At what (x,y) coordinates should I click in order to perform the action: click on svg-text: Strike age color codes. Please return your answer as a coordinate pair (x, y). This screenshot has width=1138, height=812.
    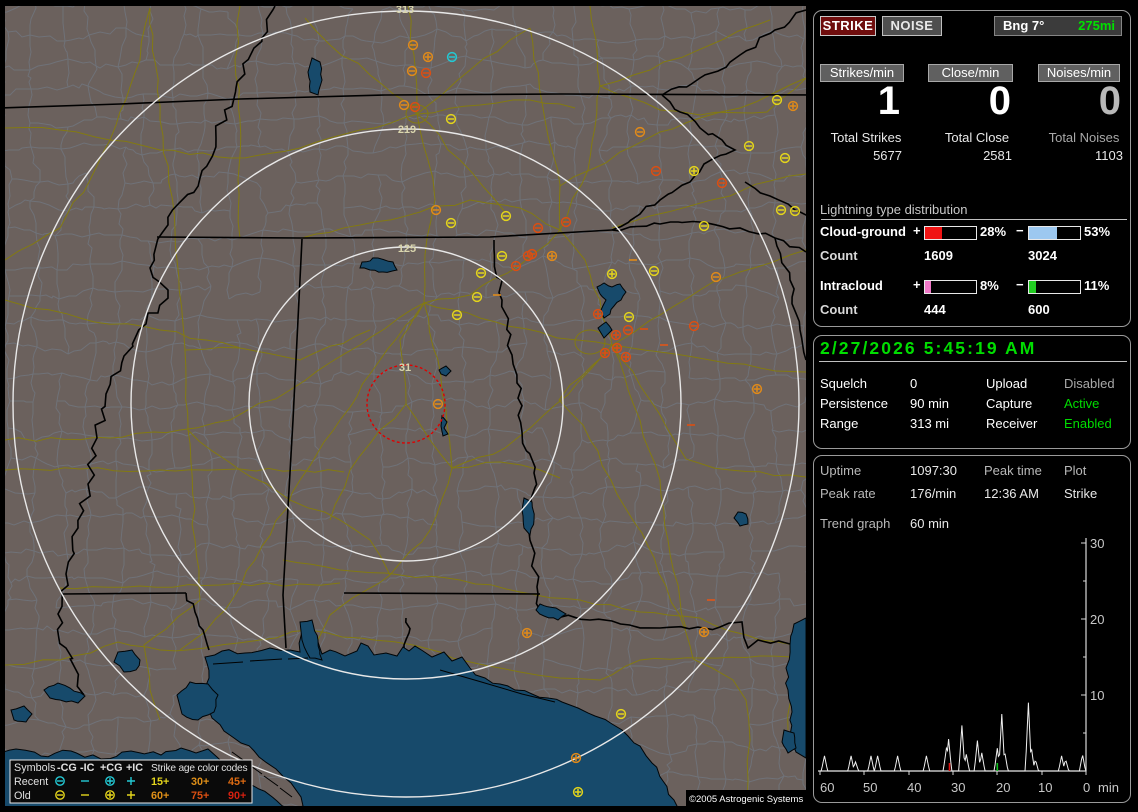
    Looking at the image, I should click on (199, 768).